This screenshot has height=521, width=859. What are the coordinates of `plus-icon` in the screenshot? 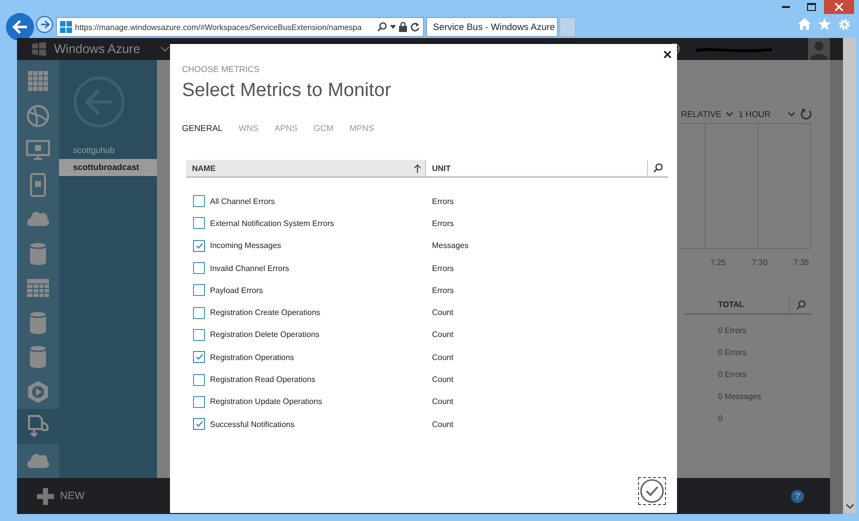 It's located at (45, 496).